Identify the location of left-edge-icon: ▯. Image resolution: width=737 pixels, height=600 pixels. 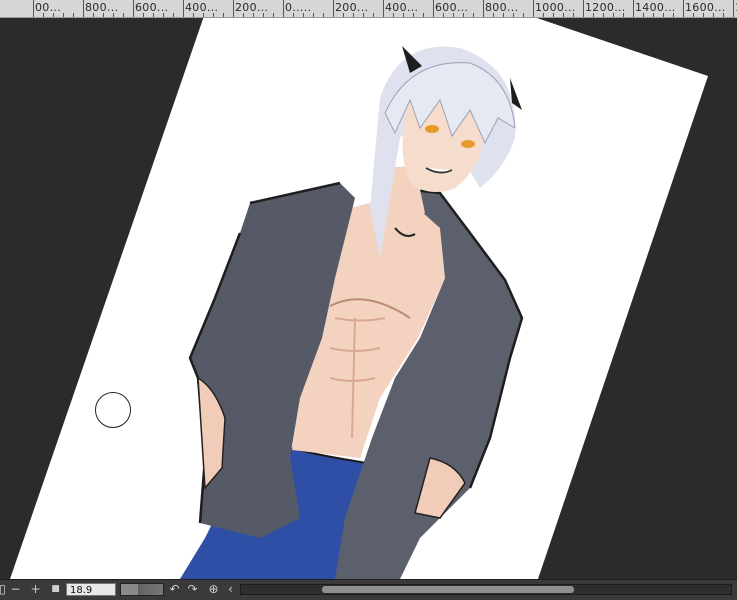
(4, 589).